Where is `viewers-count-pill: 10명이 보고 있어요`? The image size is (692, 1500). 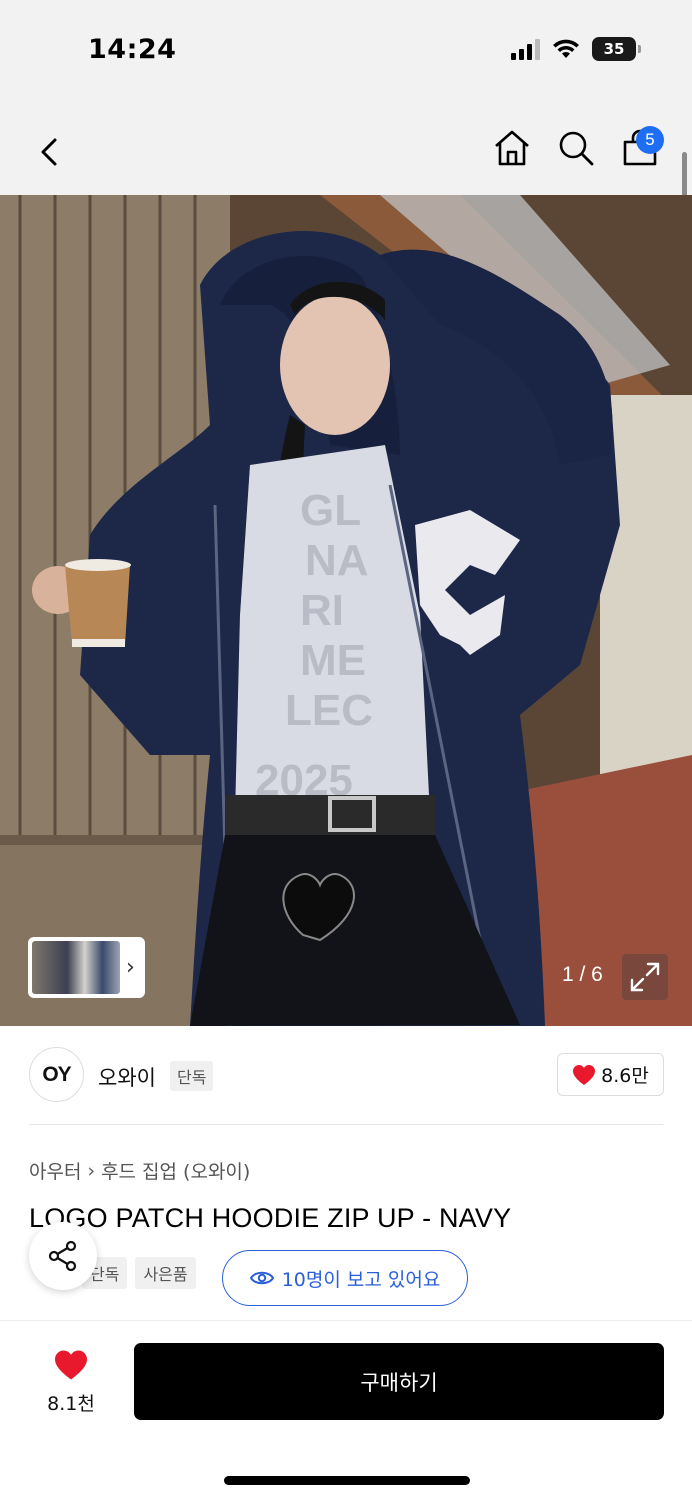
viewers-count-pill: 10명이 보고 있어요 is located at coordinates (345, 1278).